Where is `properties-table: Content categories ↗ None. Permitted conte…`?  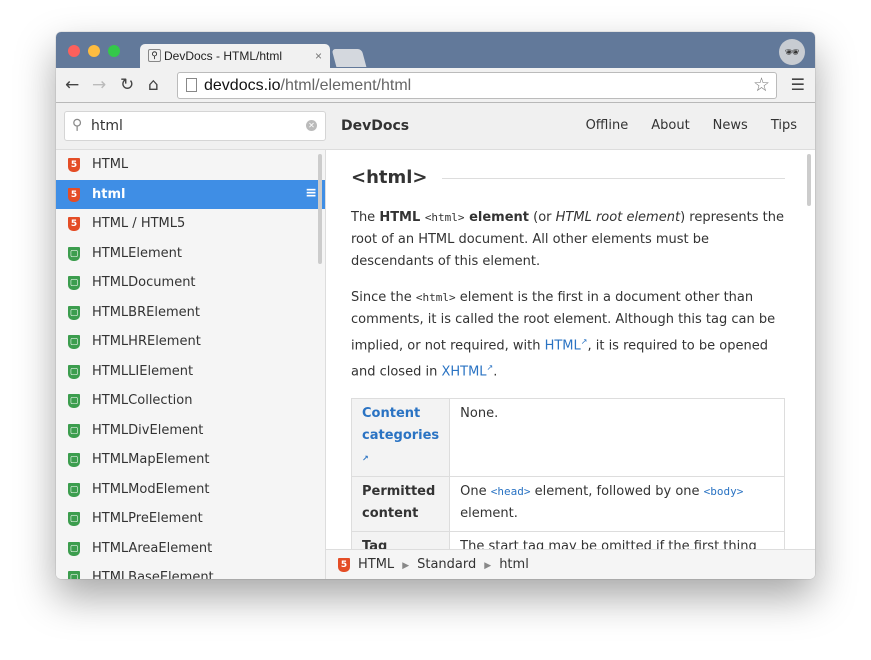 properties-table: Content categories ↗ None. Permitted conte… is located at coordinates (567, 473).